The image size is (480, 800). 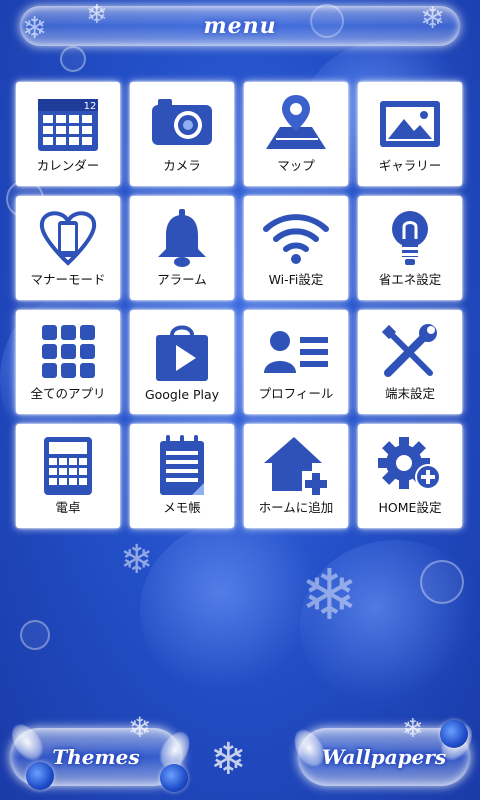 I want to click on tile-label: 省エネ設定, so click(x=410, y=279).